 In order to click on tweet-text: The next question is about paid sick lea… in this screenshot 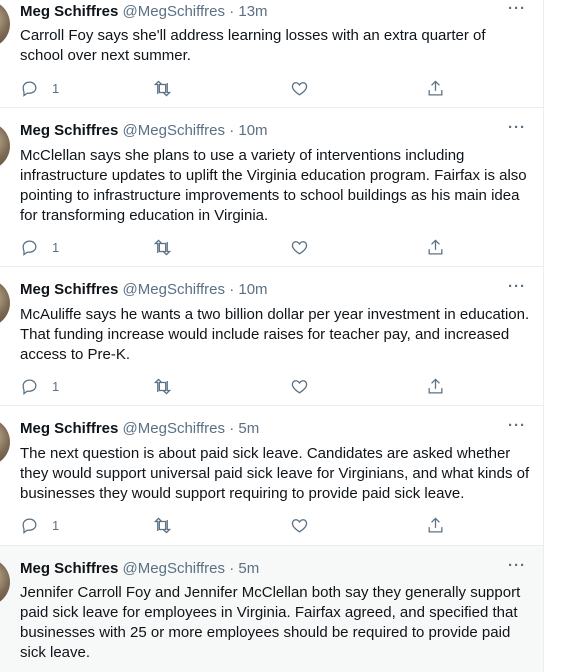, I will do `click(275, 473)`.